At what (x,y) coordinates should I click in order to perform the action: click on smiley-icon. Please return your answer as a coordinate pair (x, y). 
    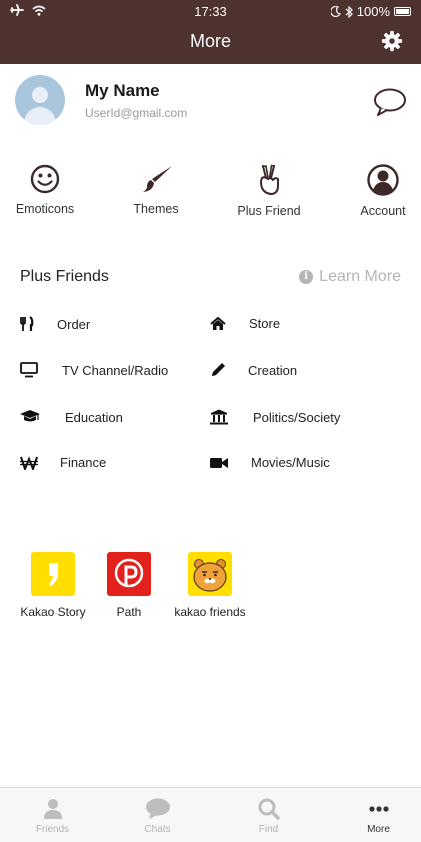
    Looking at the image, I should click on (45, 179).